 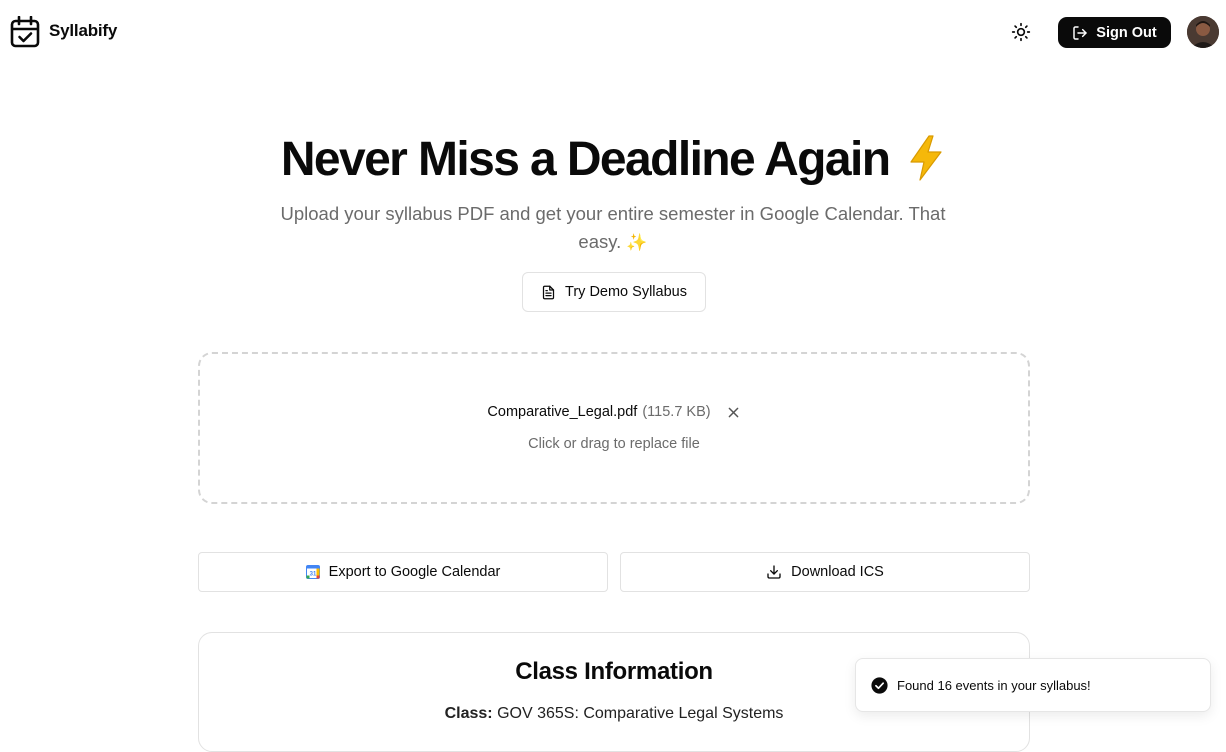 I want to click on hero-title-text: Never Miss a Deadline Again, so click(x=585, y=159).